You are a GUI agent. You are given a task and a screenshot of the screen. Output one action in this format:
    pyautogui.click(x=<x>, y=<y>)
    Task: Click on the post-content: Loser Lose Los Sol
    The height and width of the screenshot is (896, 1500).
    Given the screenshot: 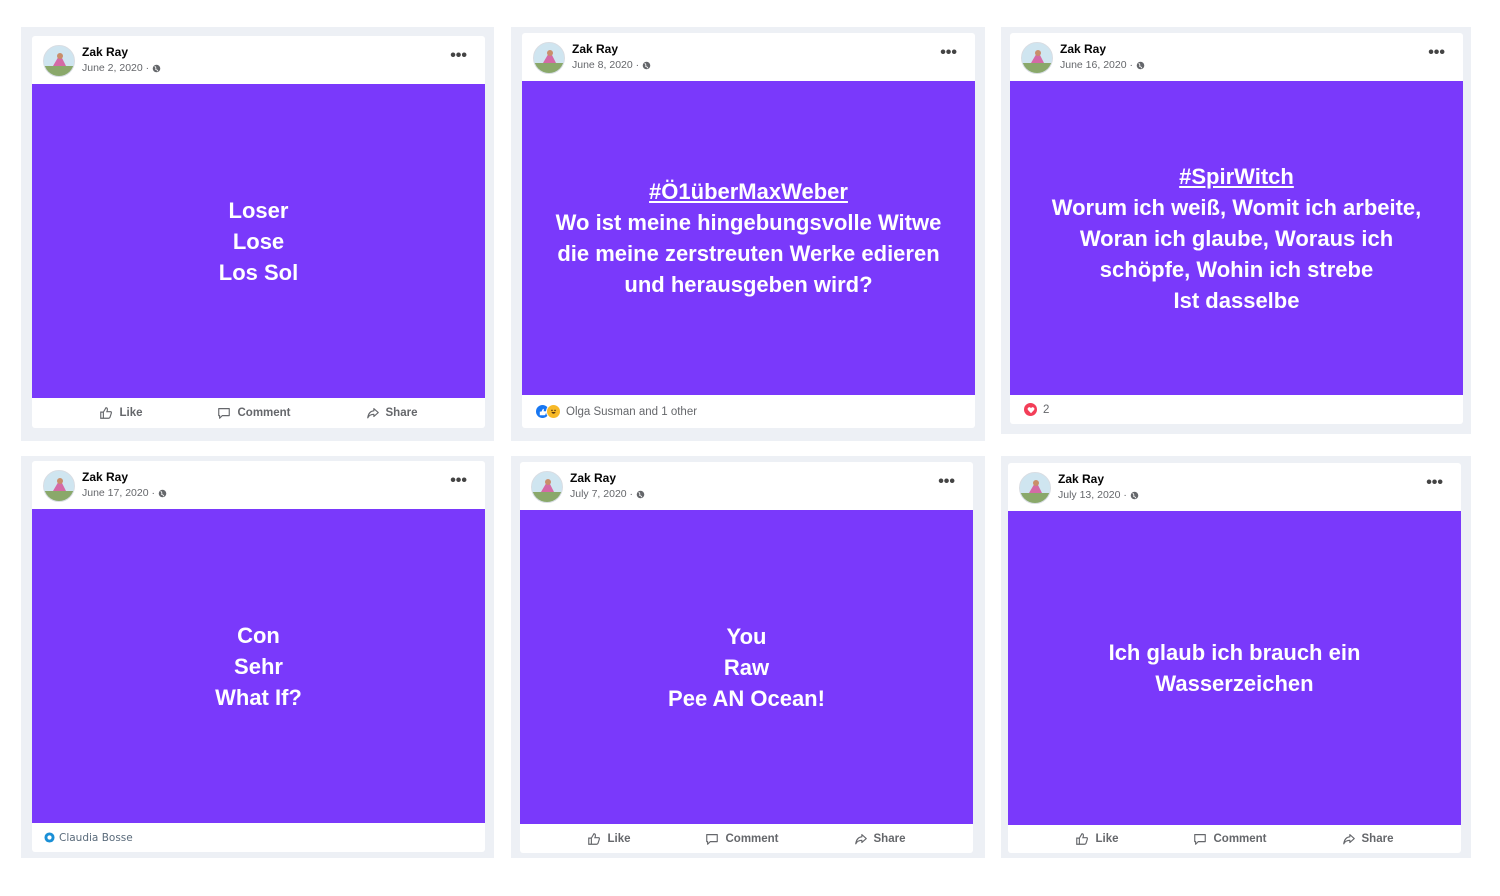 What is the action you would take?
    pyautogui.click(x=258, y=241)
    